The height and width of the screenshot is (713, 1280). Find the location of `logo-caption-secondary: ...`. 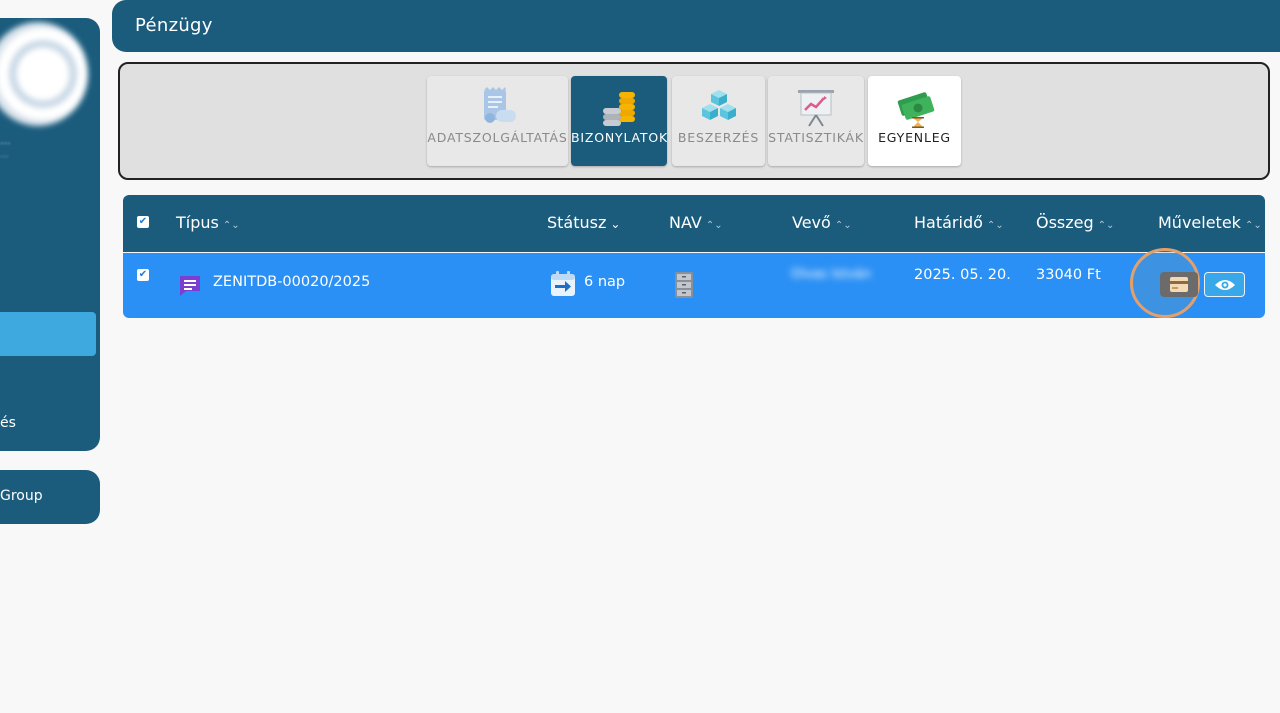

logo-caption-secondary: ... is located at coordinates (4, 155).